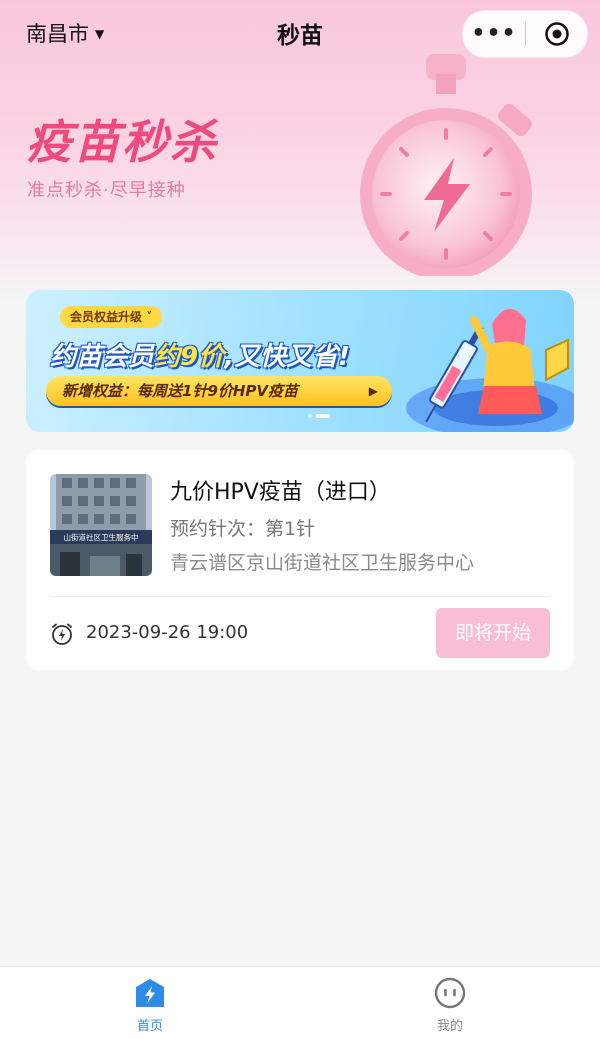 This screenshot has width=600, height=1039. I want to click on home-lightning-icon, so click(150, 993).